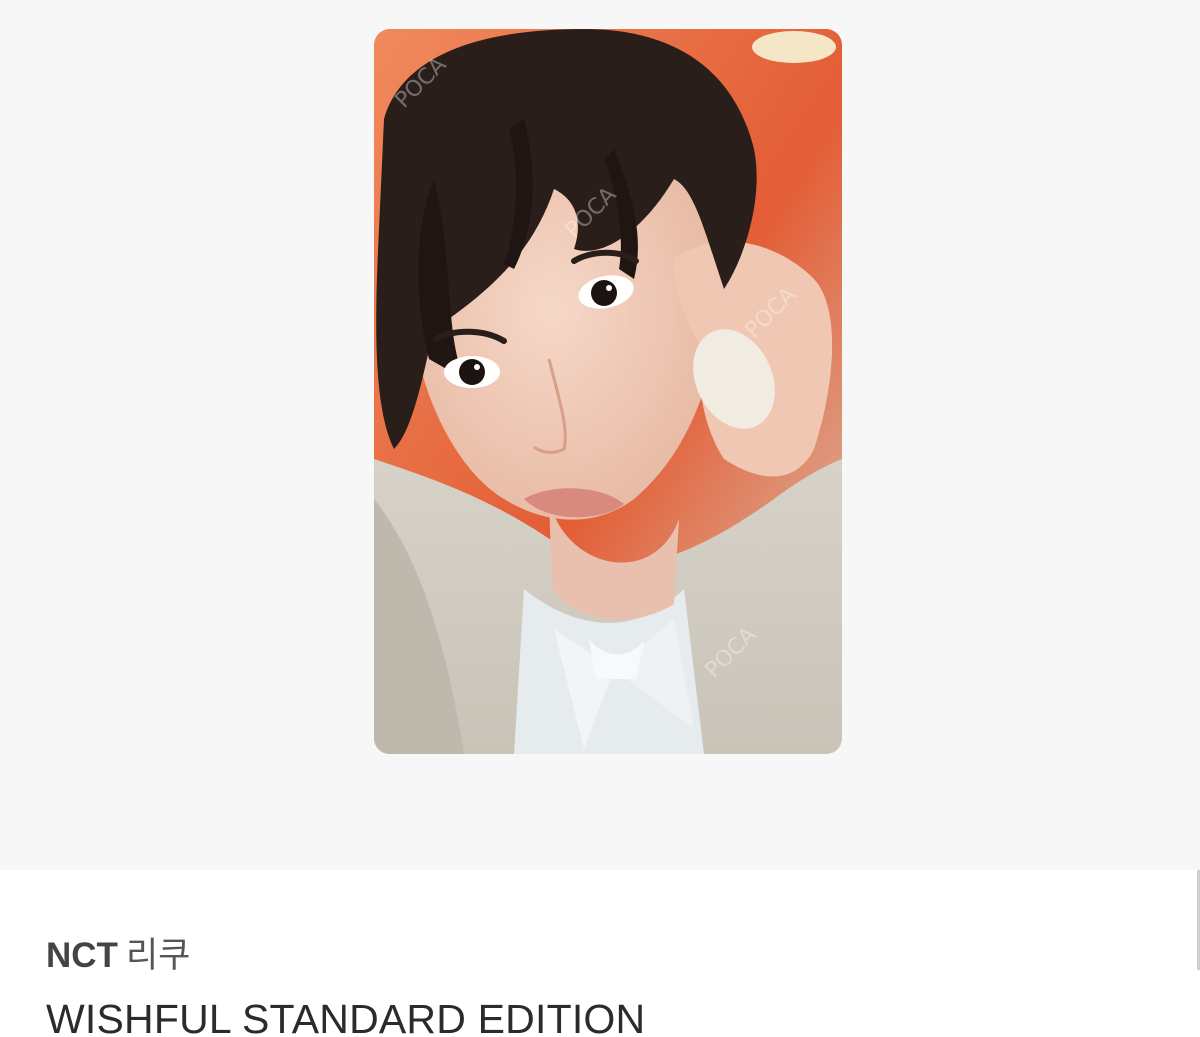 The width and height of the screenshot is (1200, 1037). Describe the element at coordinates (158, 956) in the screenshot. I see `artist-member: 리쿠` at that location.